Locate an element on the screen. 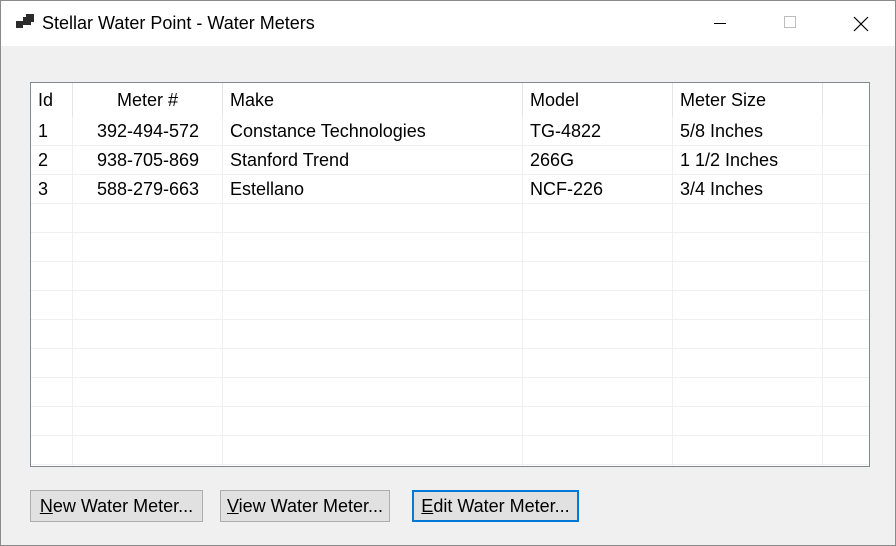 The image size is (896, 546). cell-meter-size: 1 1/2 Inches is located at coordinates (729, 160).